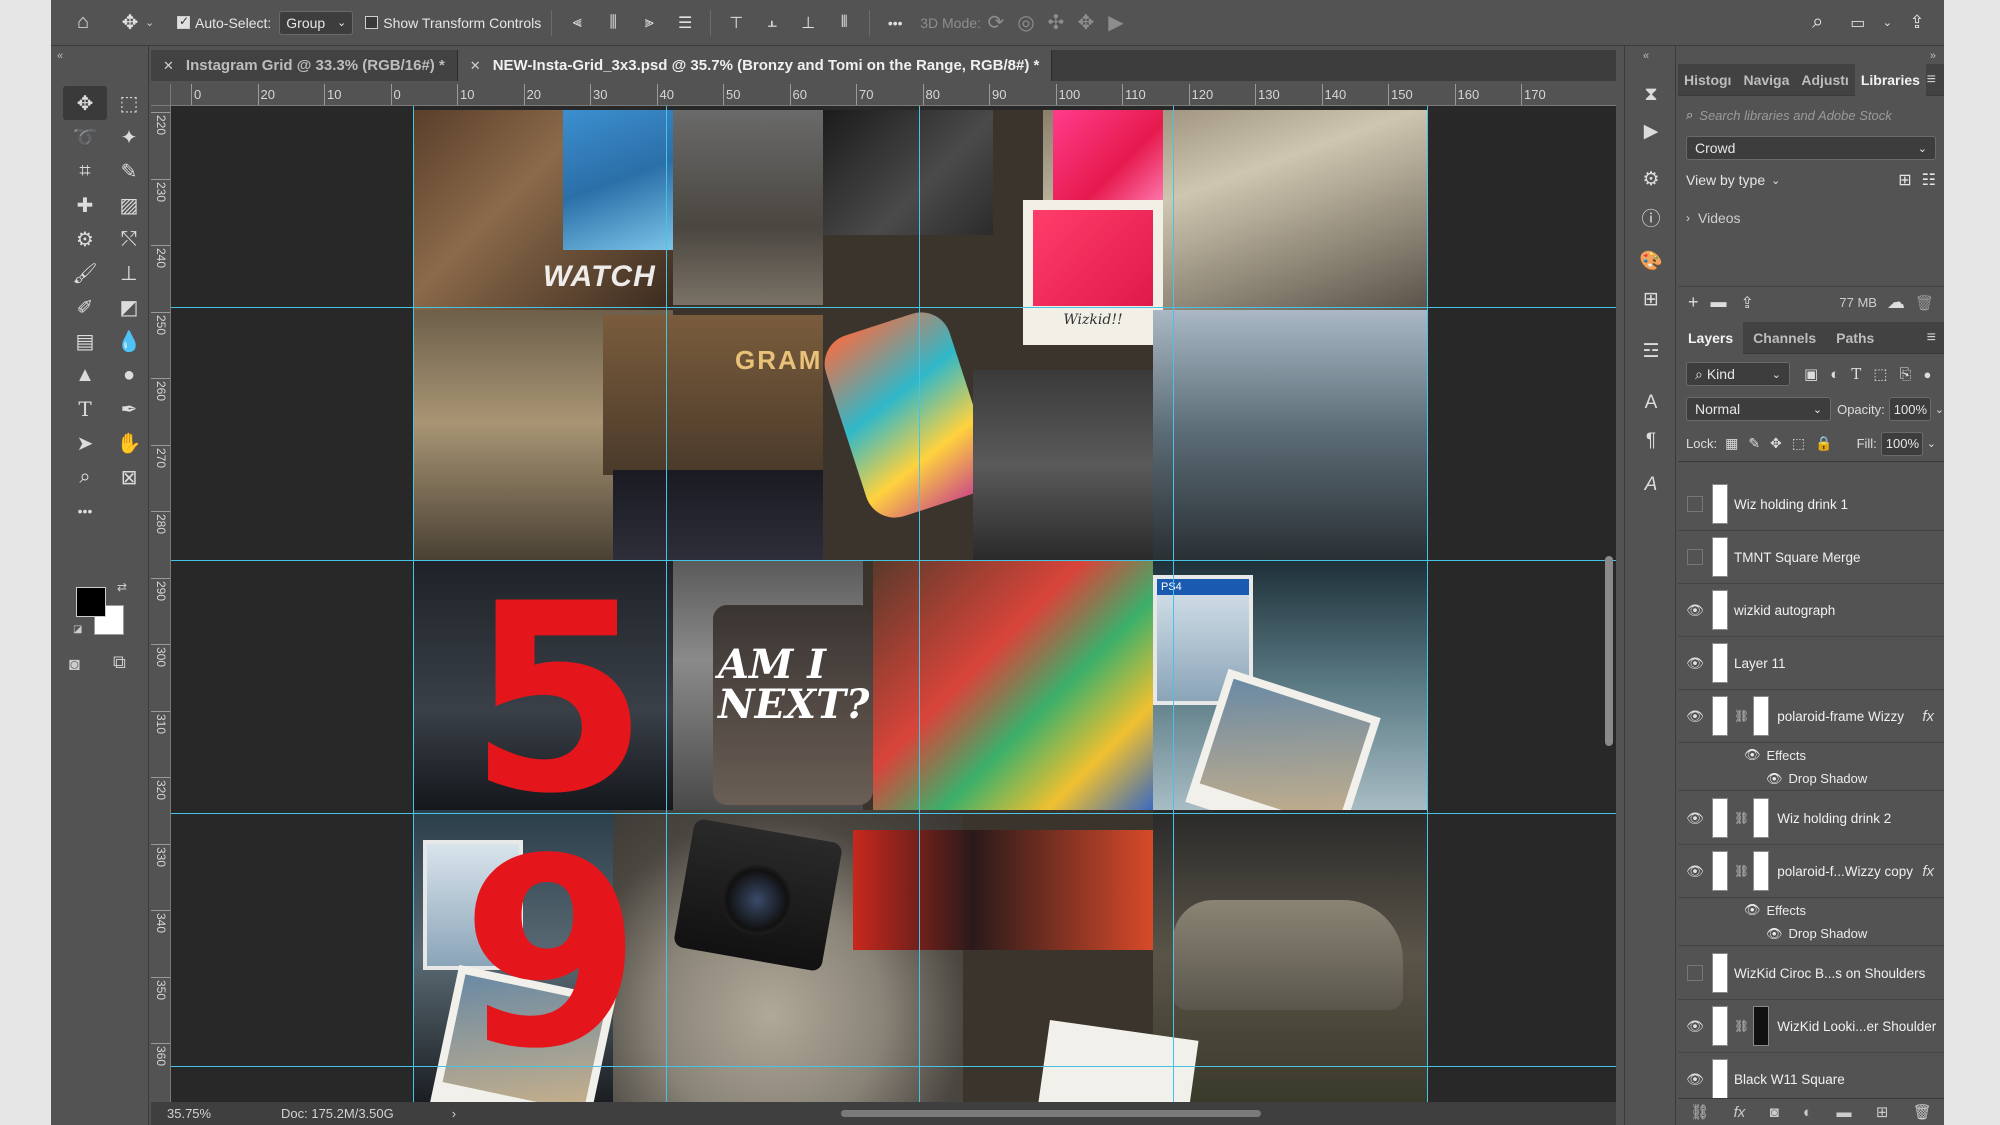 This screenshot has height=1125, width=2000. I want to click on close-icon: ✕, so click(475, 66).